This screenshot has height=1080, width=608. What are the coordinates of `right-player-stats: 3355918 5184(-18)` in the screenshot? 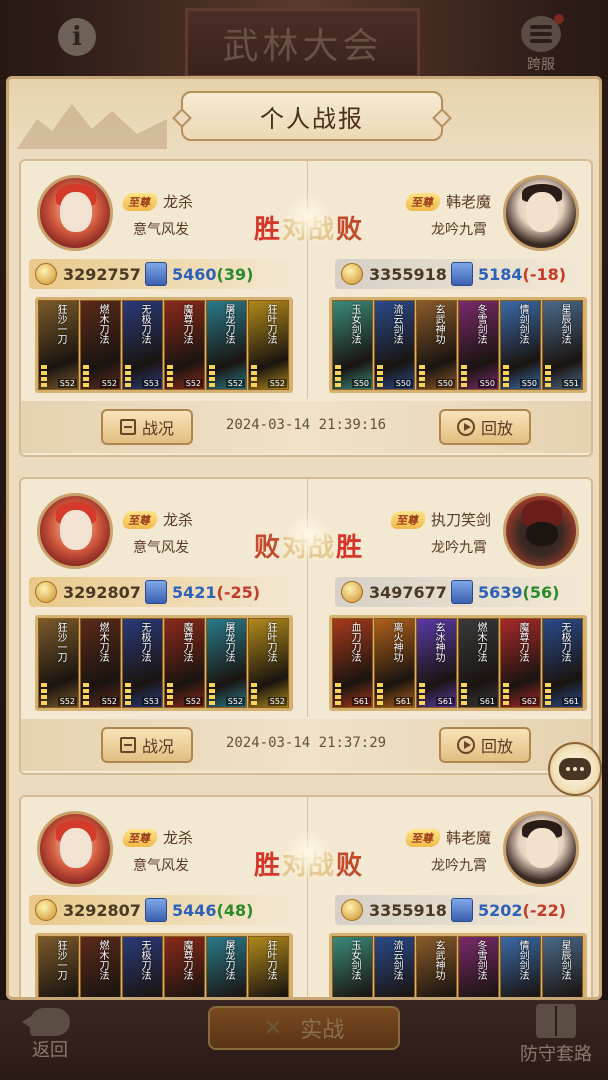 It's located at (461, 274).